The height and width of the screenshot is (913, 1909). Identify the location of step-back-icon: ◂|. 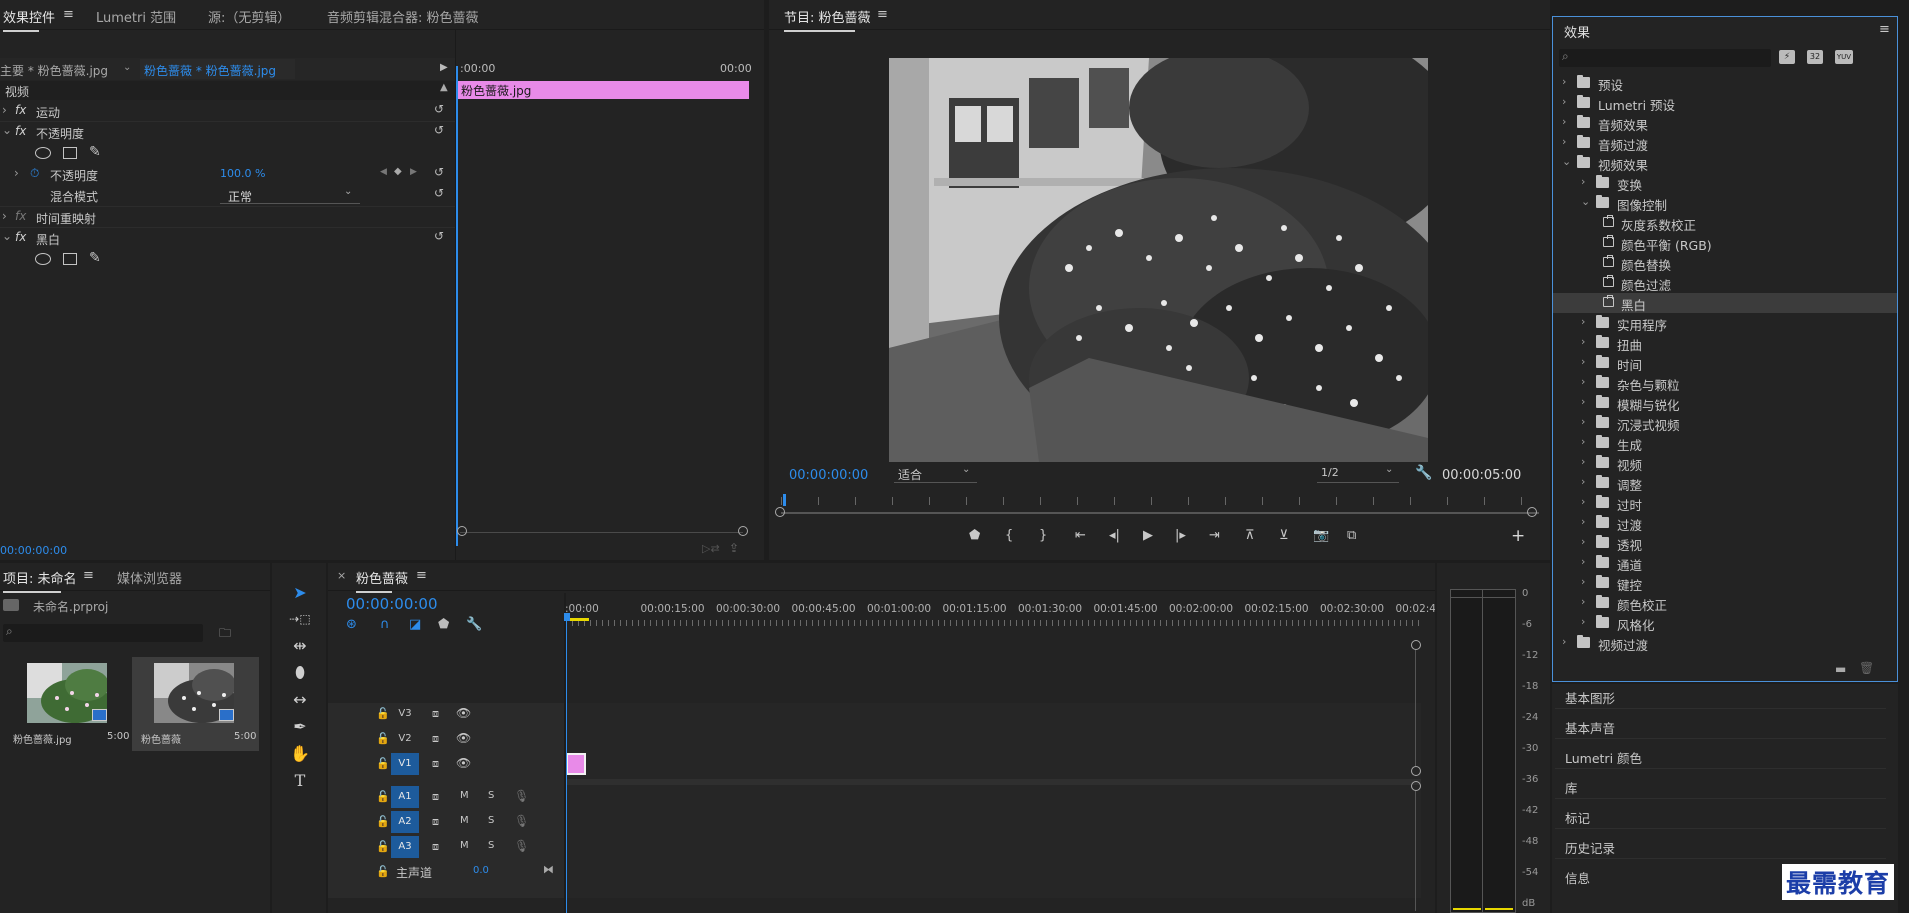
(1114, 535).